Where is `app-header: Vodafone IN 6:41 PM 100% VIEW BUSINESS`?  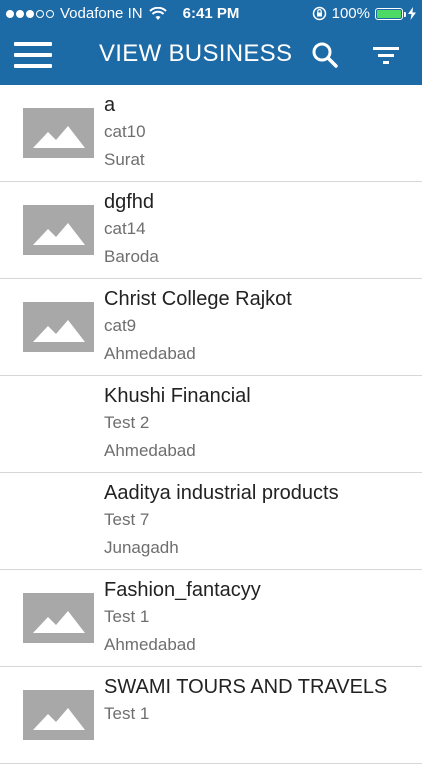 app-header: Vodafone IN 6:41 PM 100% VIEW BUSINESS is located at coordinates (211, 42).